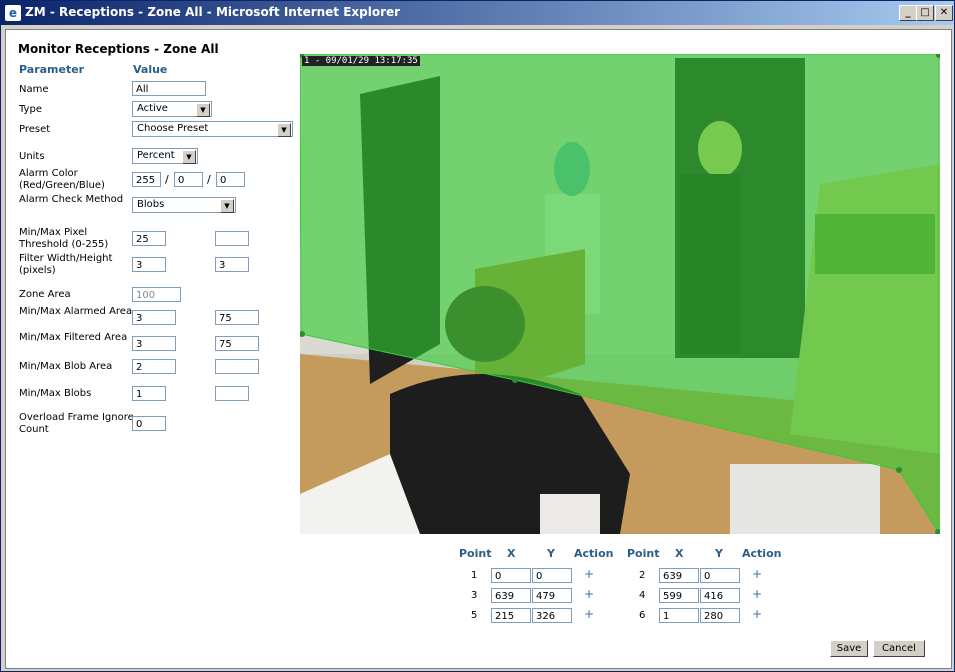 The width and height of the screenshot is (955, 672). What do you see at coordinates (71, 199) in the screenshot?
I see `alarm-check-method-label: Alarm Check Method` at bounding box center [71, 199].